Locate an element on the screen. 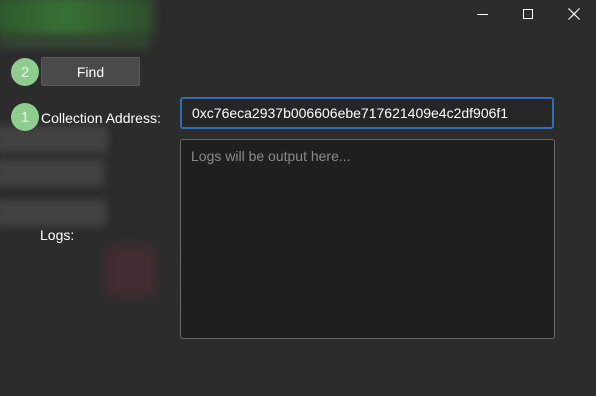  find-button: Find is located at coordinates (90, 71).